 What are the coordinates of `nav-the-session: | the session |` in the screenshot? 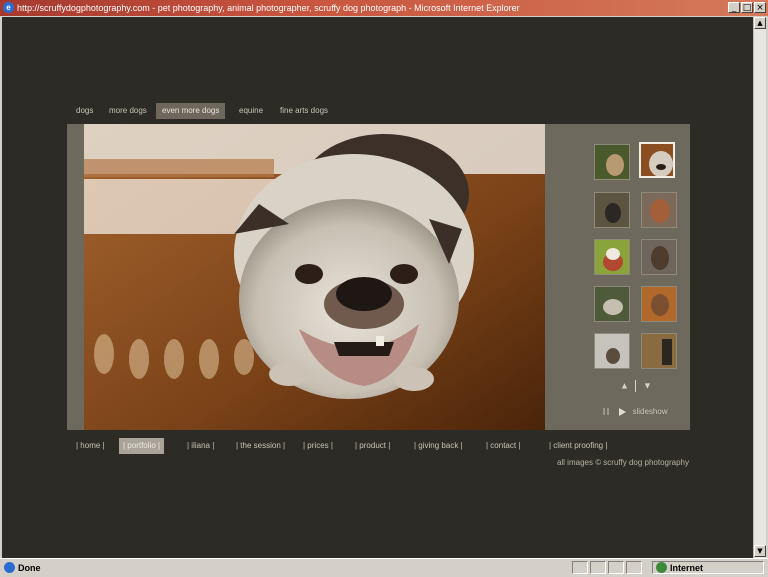 It's located at (260, 446).